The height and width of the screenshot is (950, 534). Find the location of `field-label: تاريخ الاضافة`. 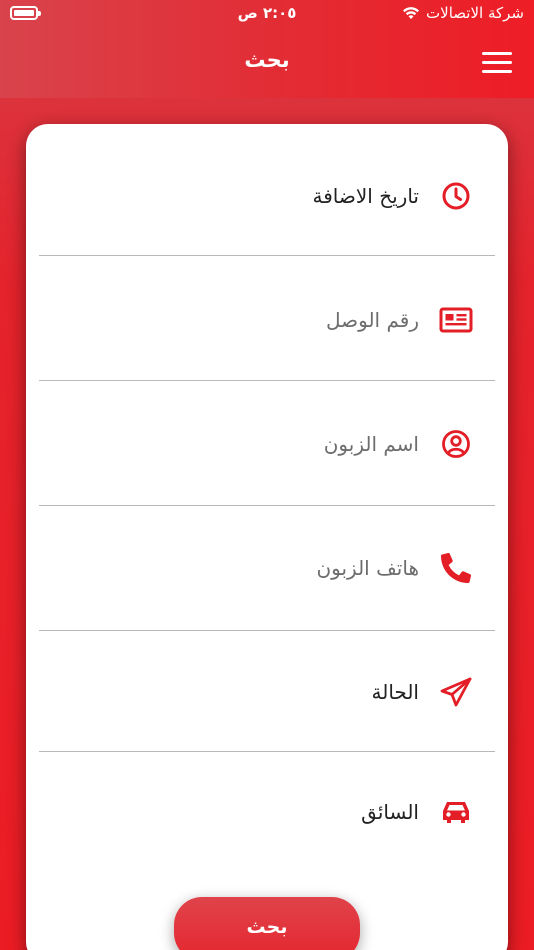

field-label: تاريخ الاضافة is located at coordinates (365, 196).